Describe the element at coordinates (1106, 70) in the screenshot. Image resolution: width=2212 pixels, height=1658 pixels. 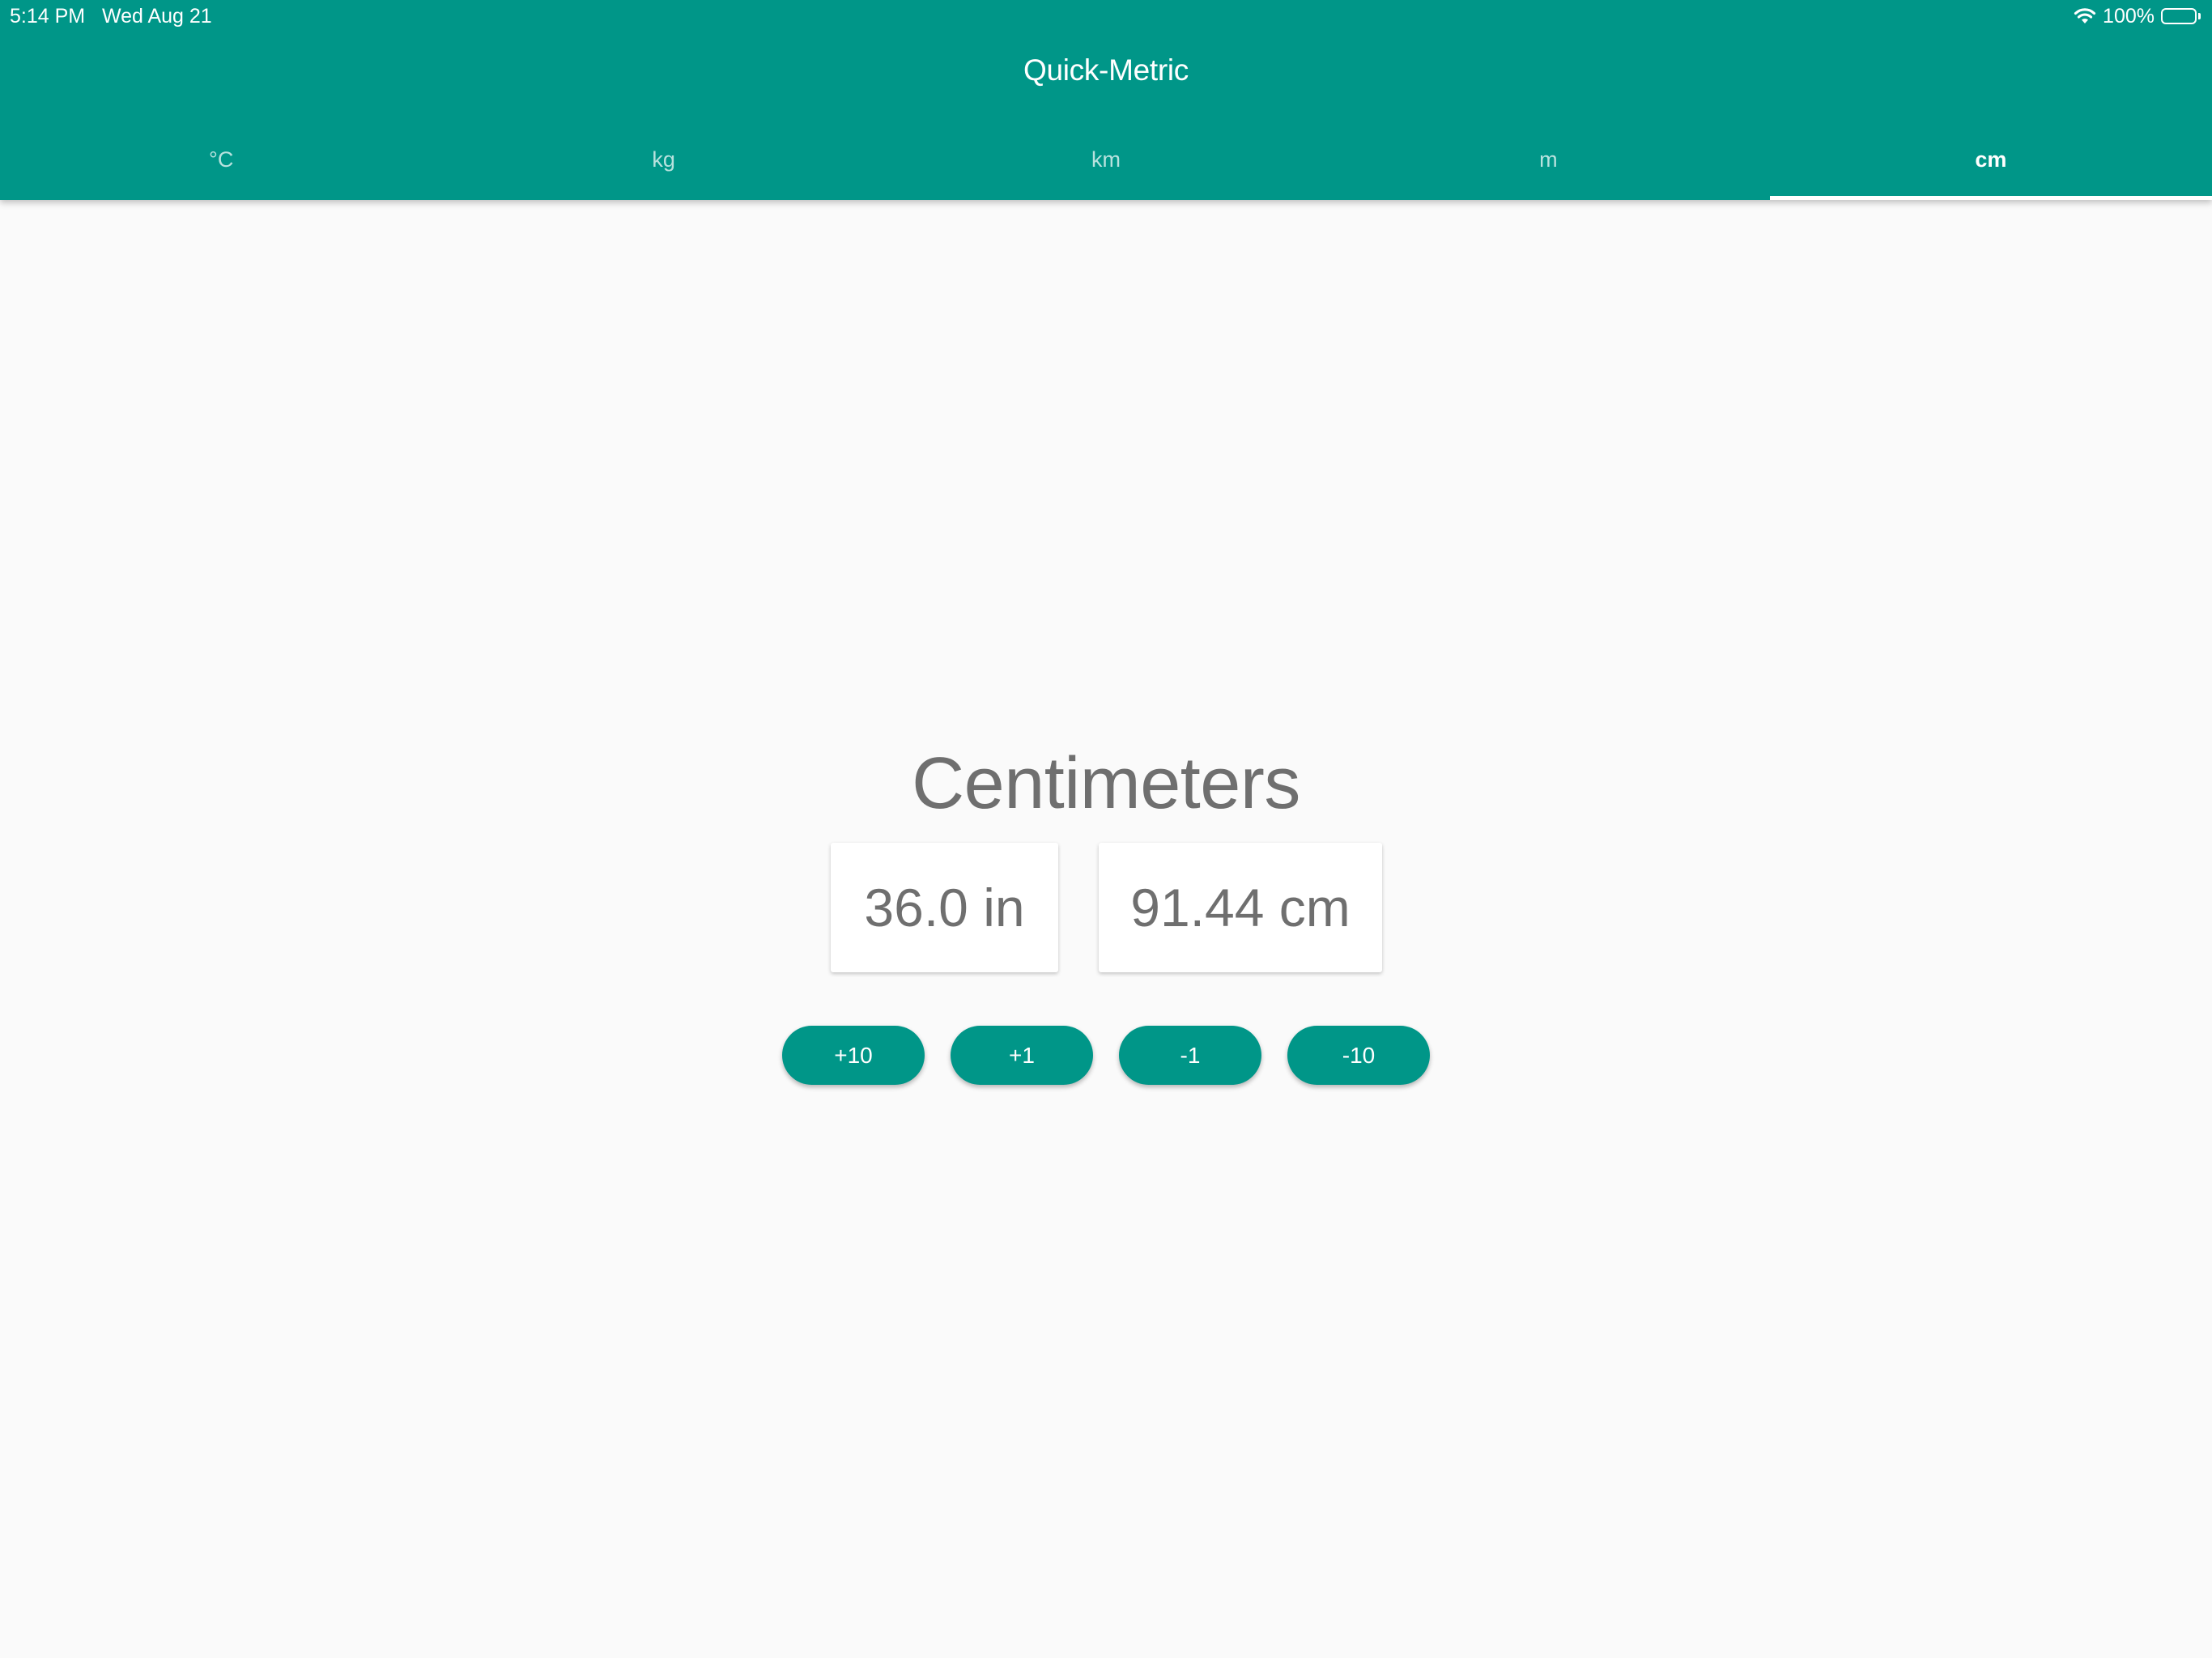
I see `app-title: Quick-Metric` at that location.